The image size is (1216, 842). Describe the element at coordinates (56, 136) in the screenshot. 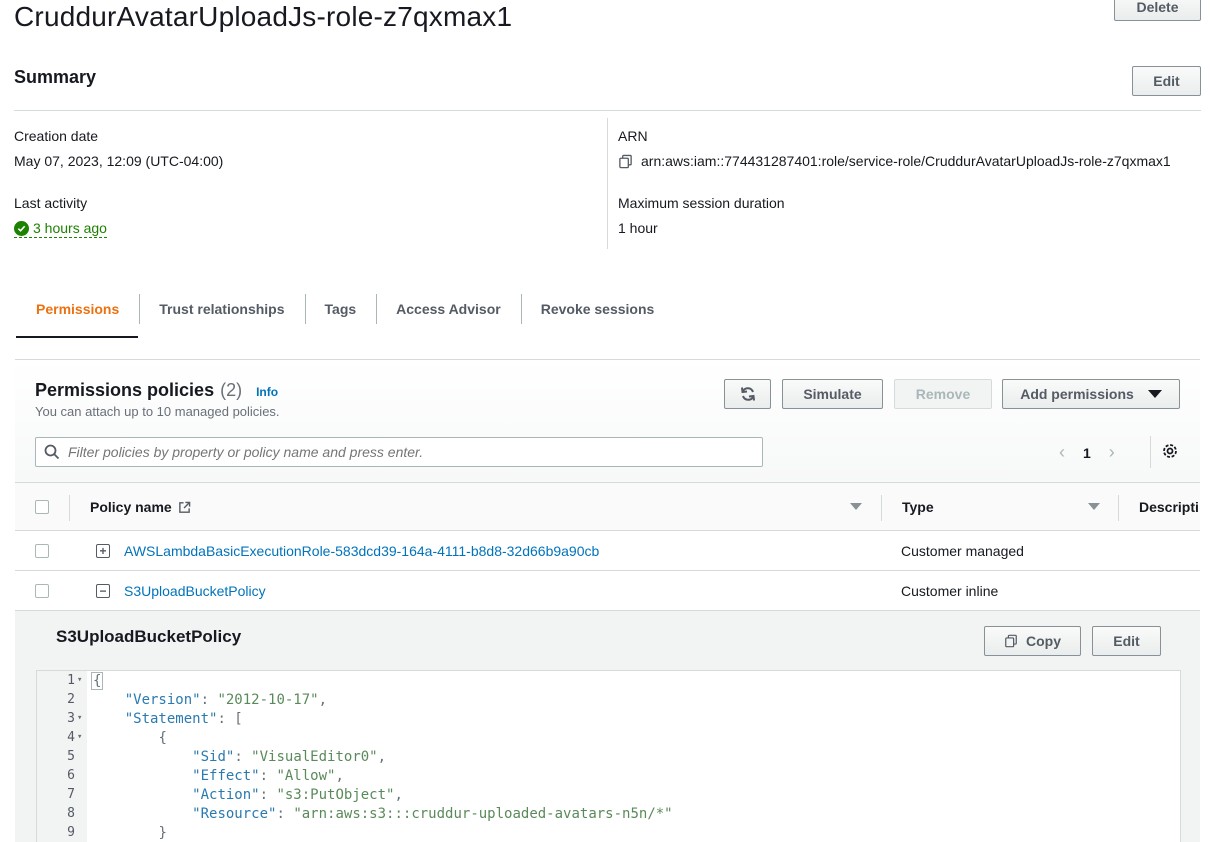

I see `creation-date-label: Creation date` at that location.